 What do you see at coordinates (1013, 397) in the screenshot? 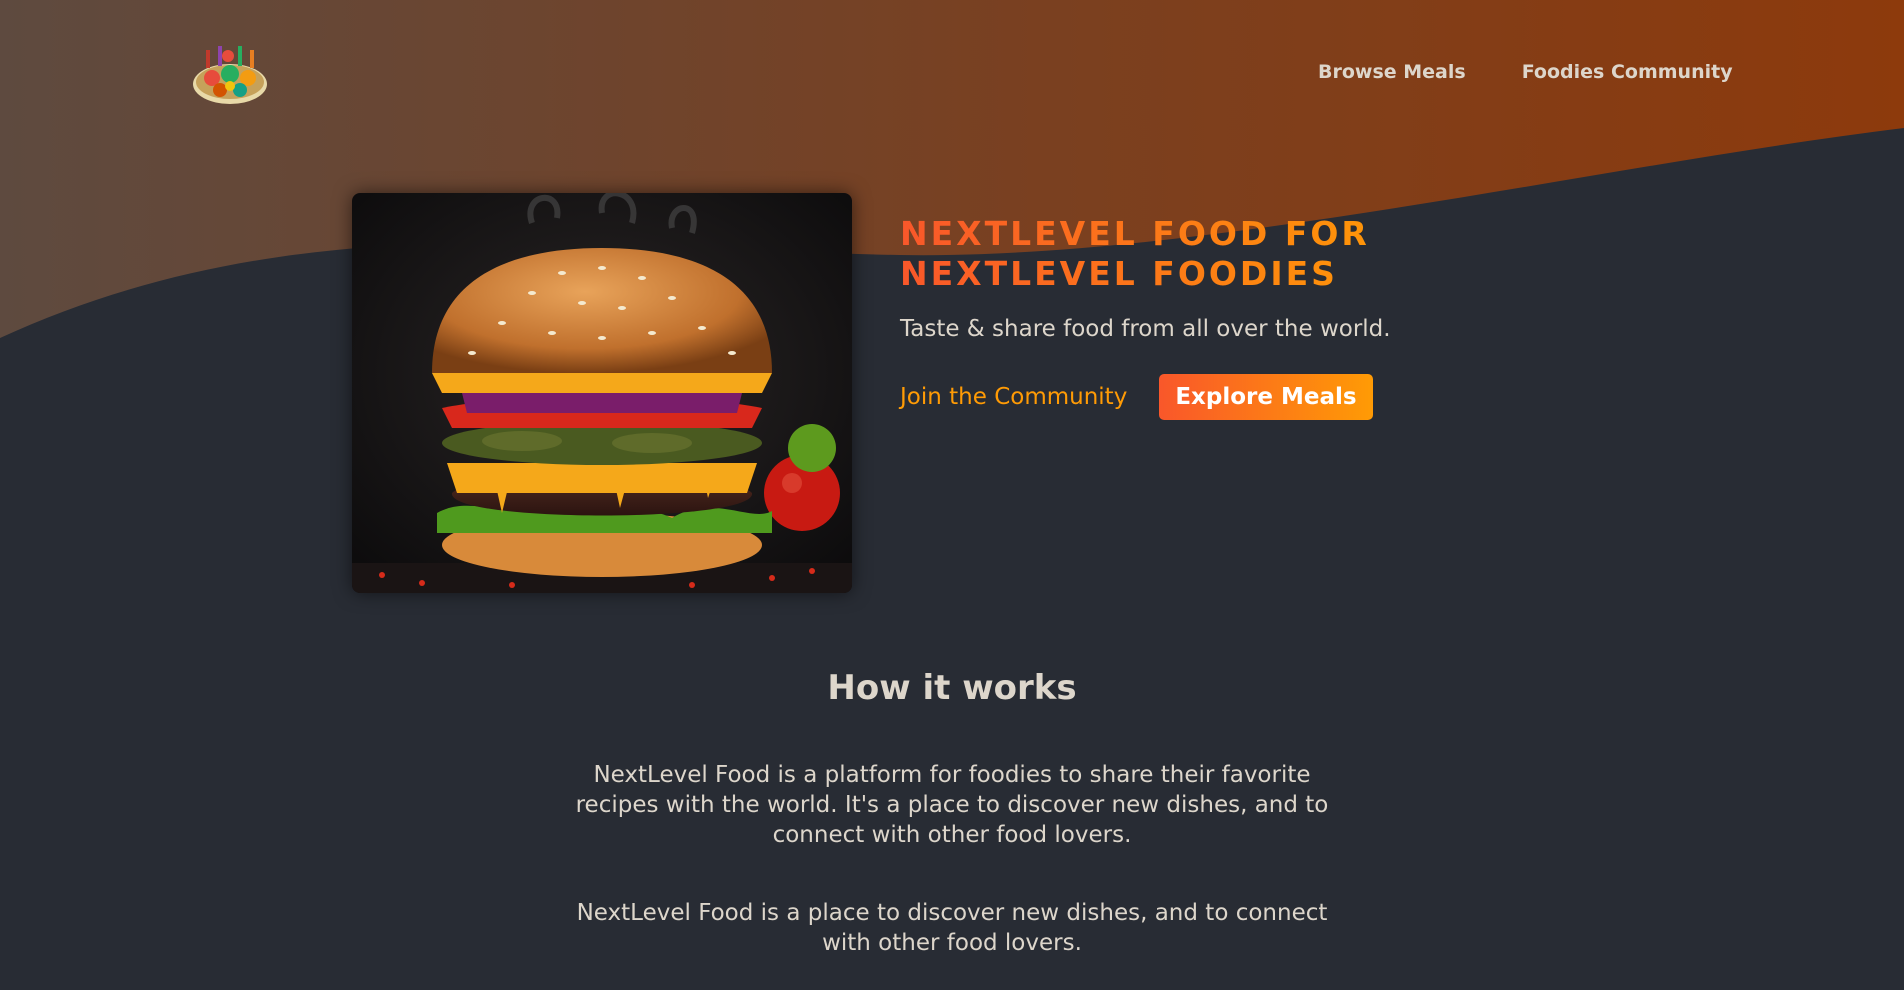
I see `join-community-link: Join the Community` at bounding box center [1013, 397].